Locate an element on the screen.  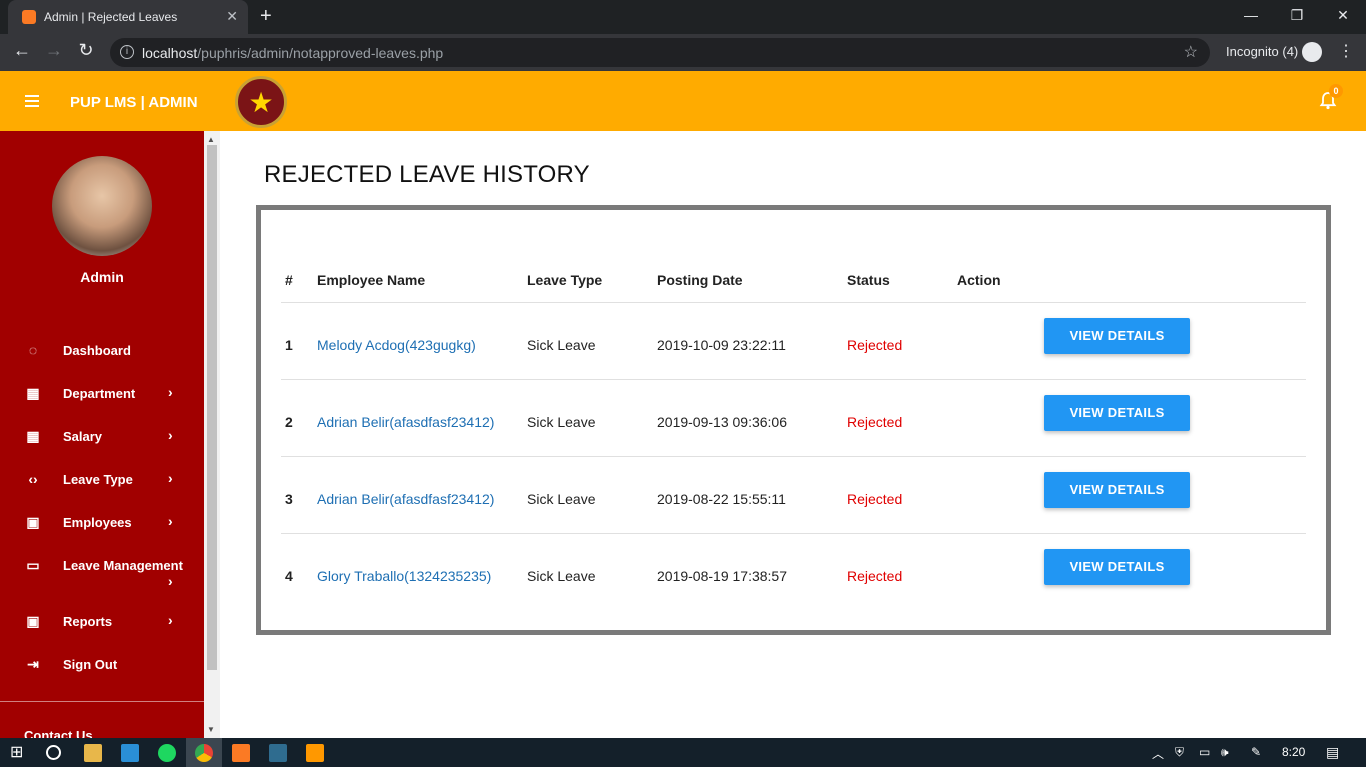
app-header: PUP LMS | ADMIN ★ is located at coordinates (683, 101).